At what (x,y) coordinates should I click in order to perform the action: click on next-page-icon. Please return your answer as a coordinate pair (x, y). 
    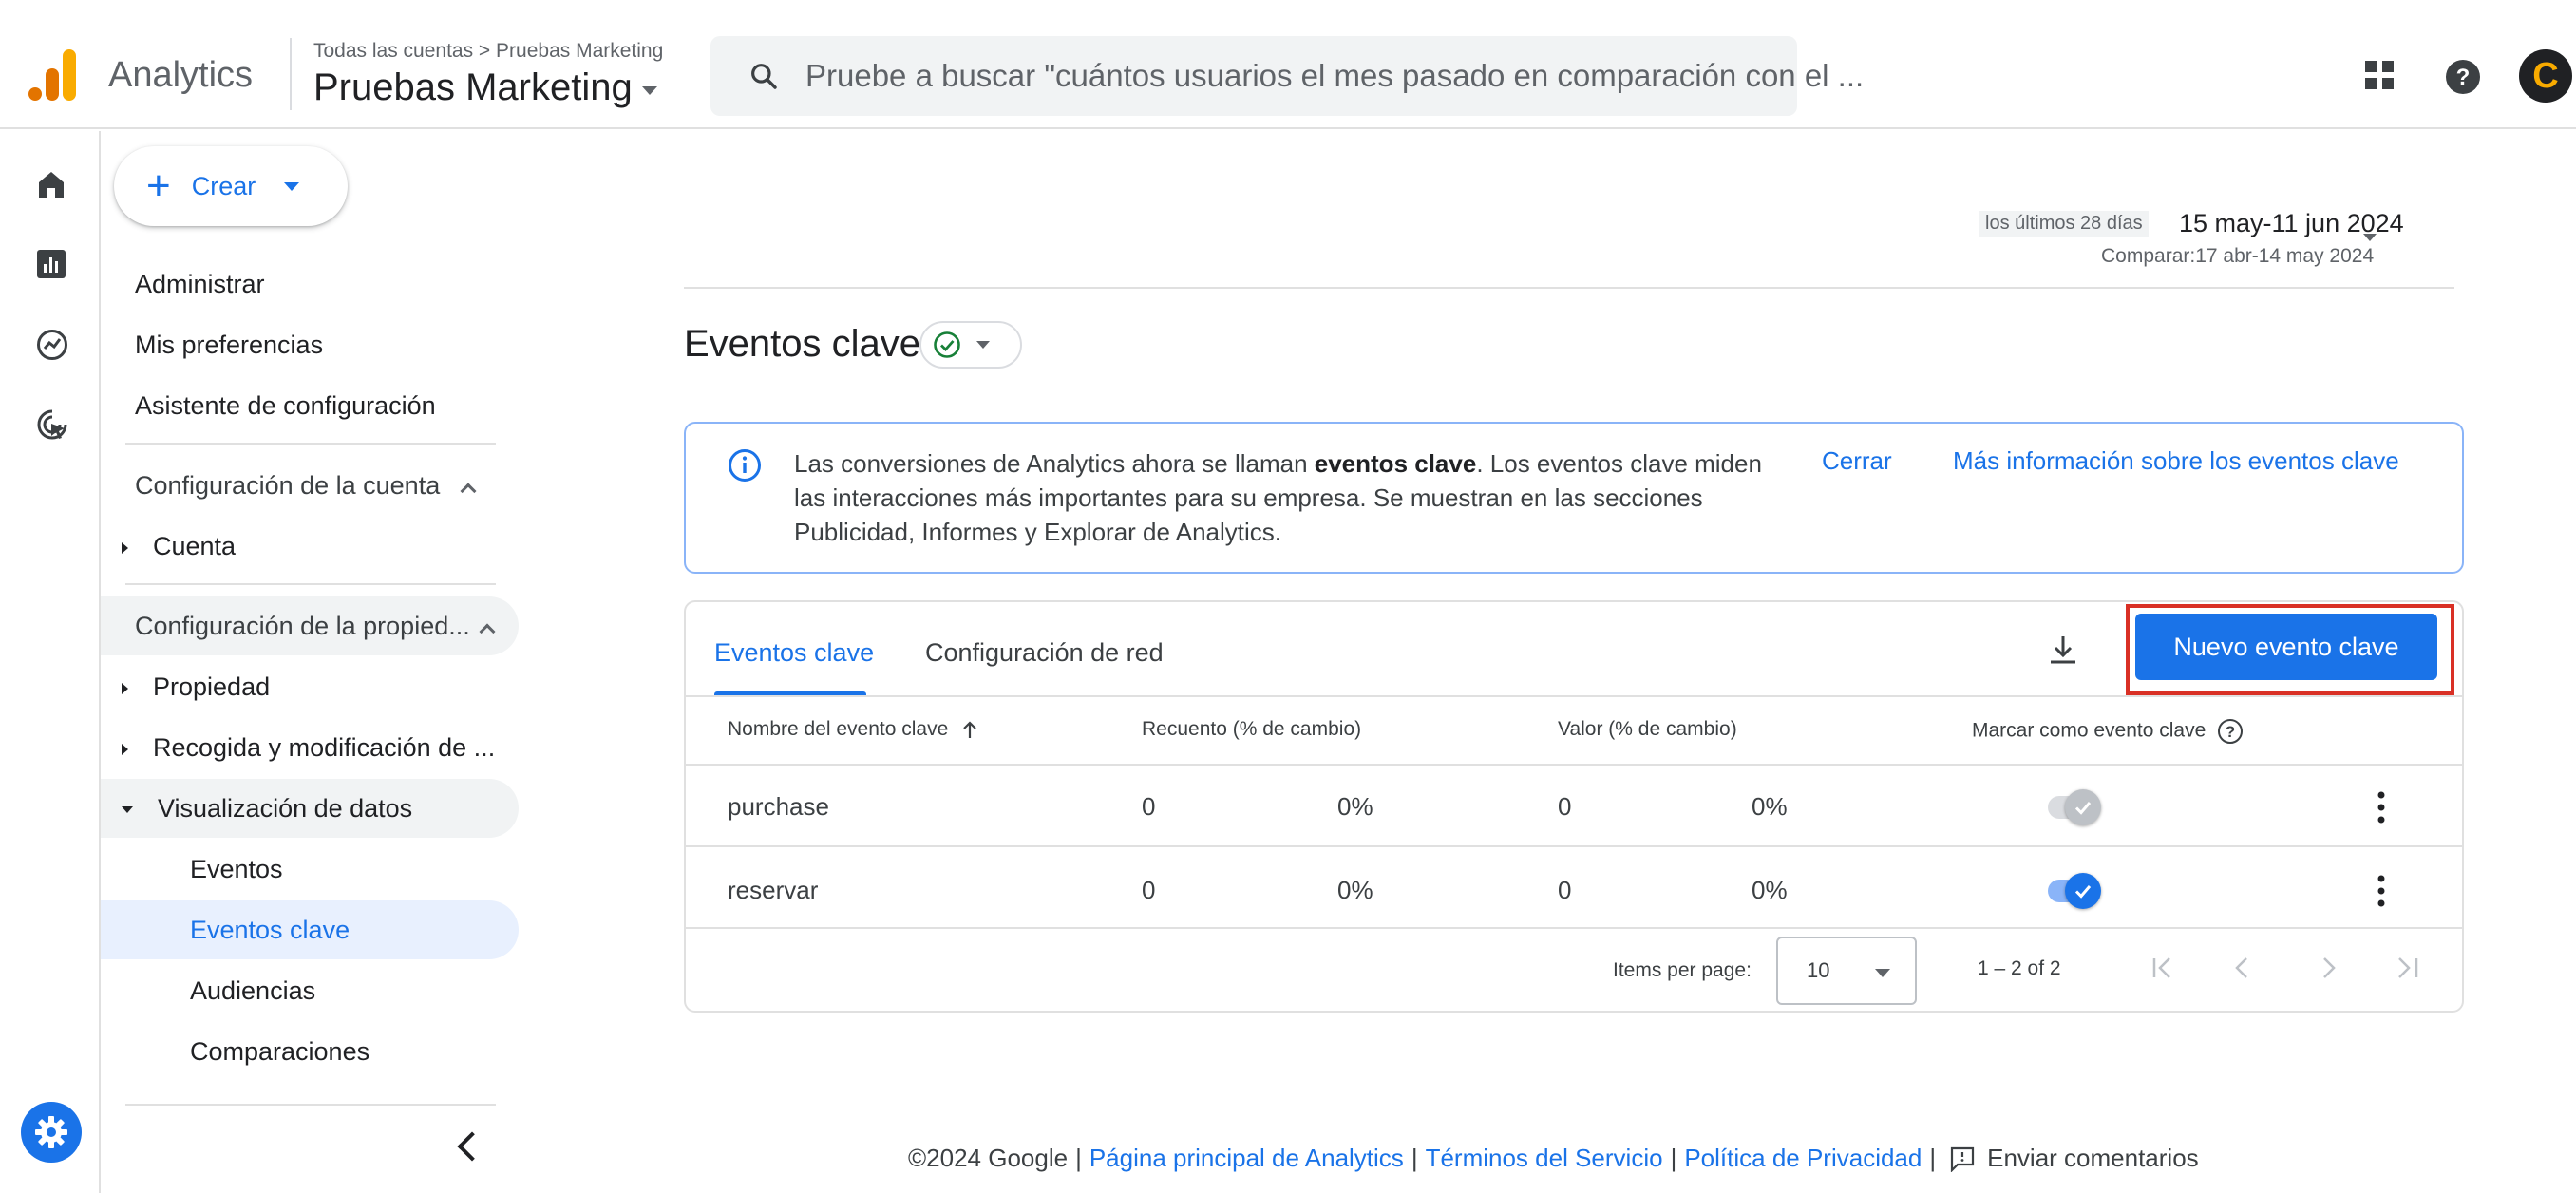
    Looking at the image, I should click on (2329, 968).